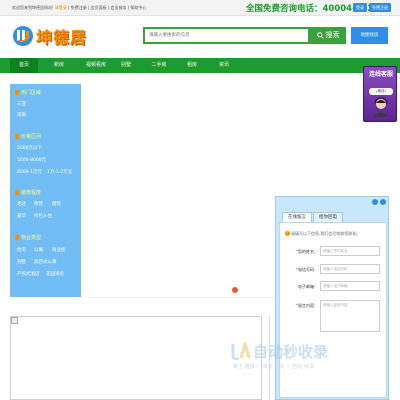 The height and width of the screenshot is (400, 400). What do you see at coordinates (136, 358) in the screenshot?
I see `image-banner` at bounding box center [136, 358].